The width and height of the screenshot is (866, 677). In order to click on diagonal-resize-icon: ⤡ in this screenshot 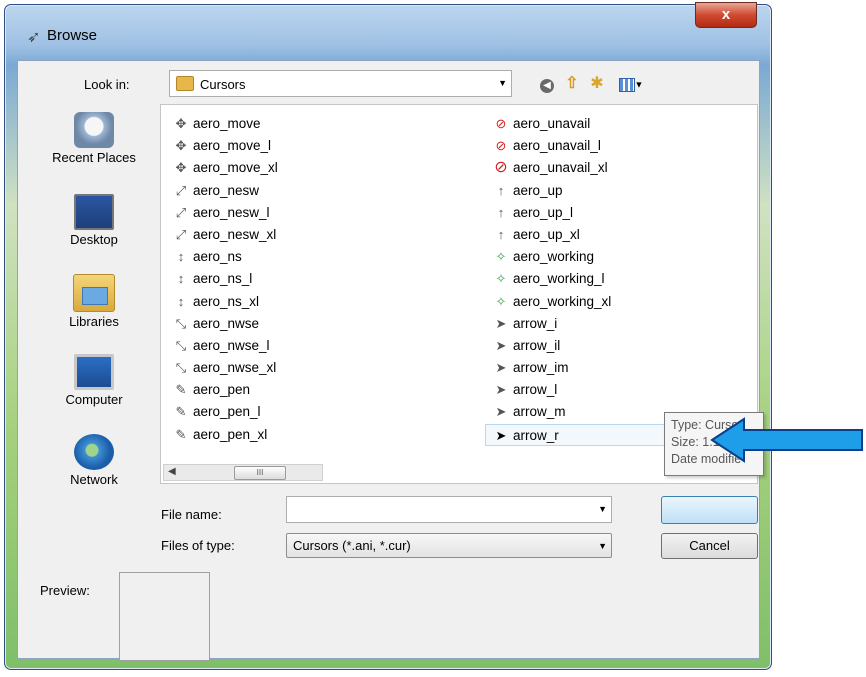, I will do `click(181, 323)`.